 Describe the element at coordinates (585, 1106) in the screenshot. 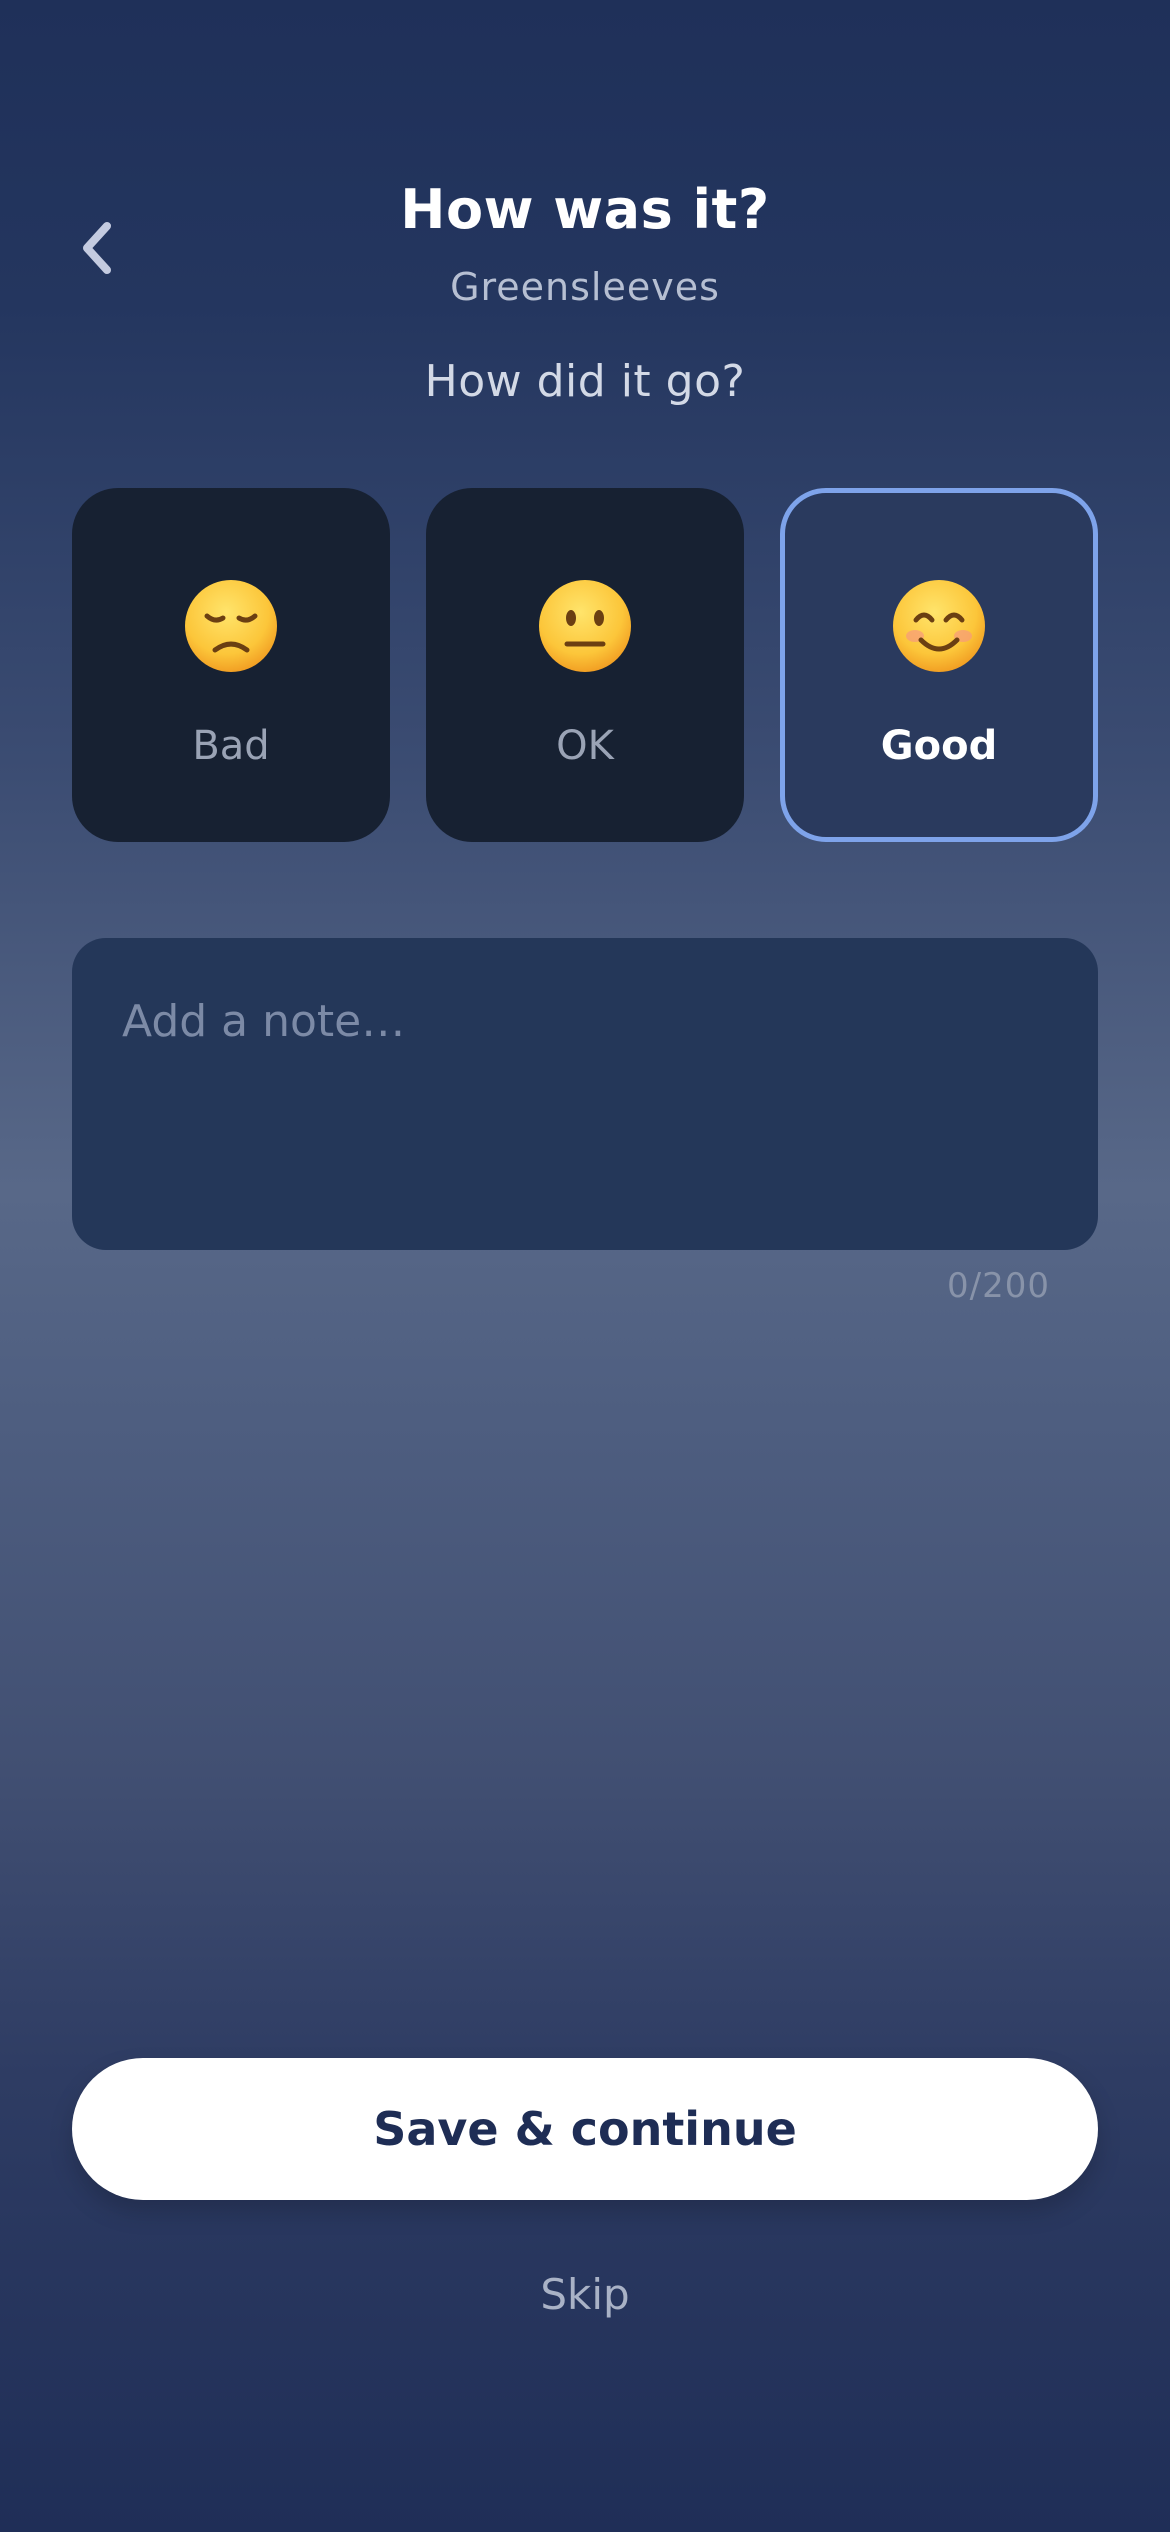

I see `note-input` at that location.